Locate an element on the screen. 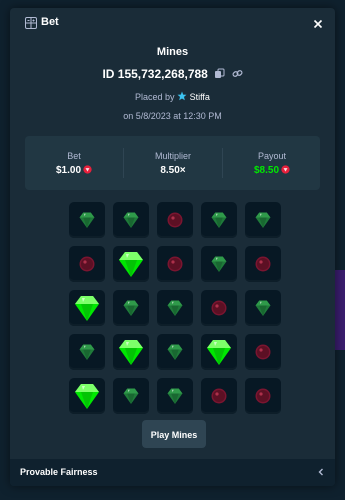 The image size is (345, 500). username-link: Stiffa is located at coordinates (200, 97).